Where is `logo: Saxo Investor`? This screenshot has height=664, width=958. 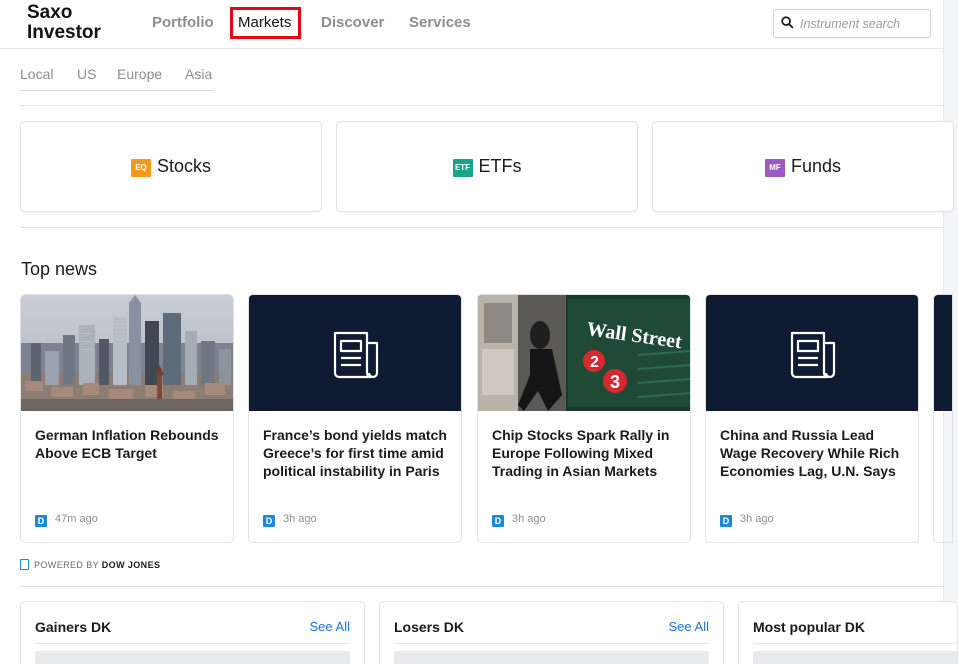 logo: Saxo Investor is located at coordinates (64, 23).